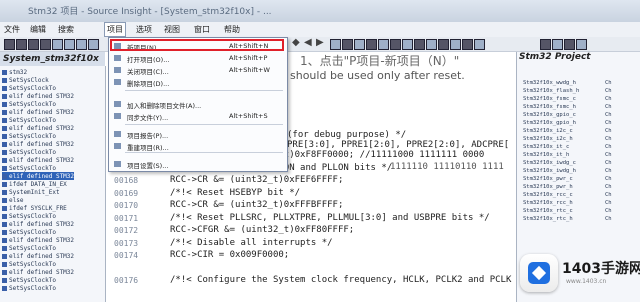  Describe the element at coordinates (33, 44) in the screenshot. I see `save-icon` at that location.